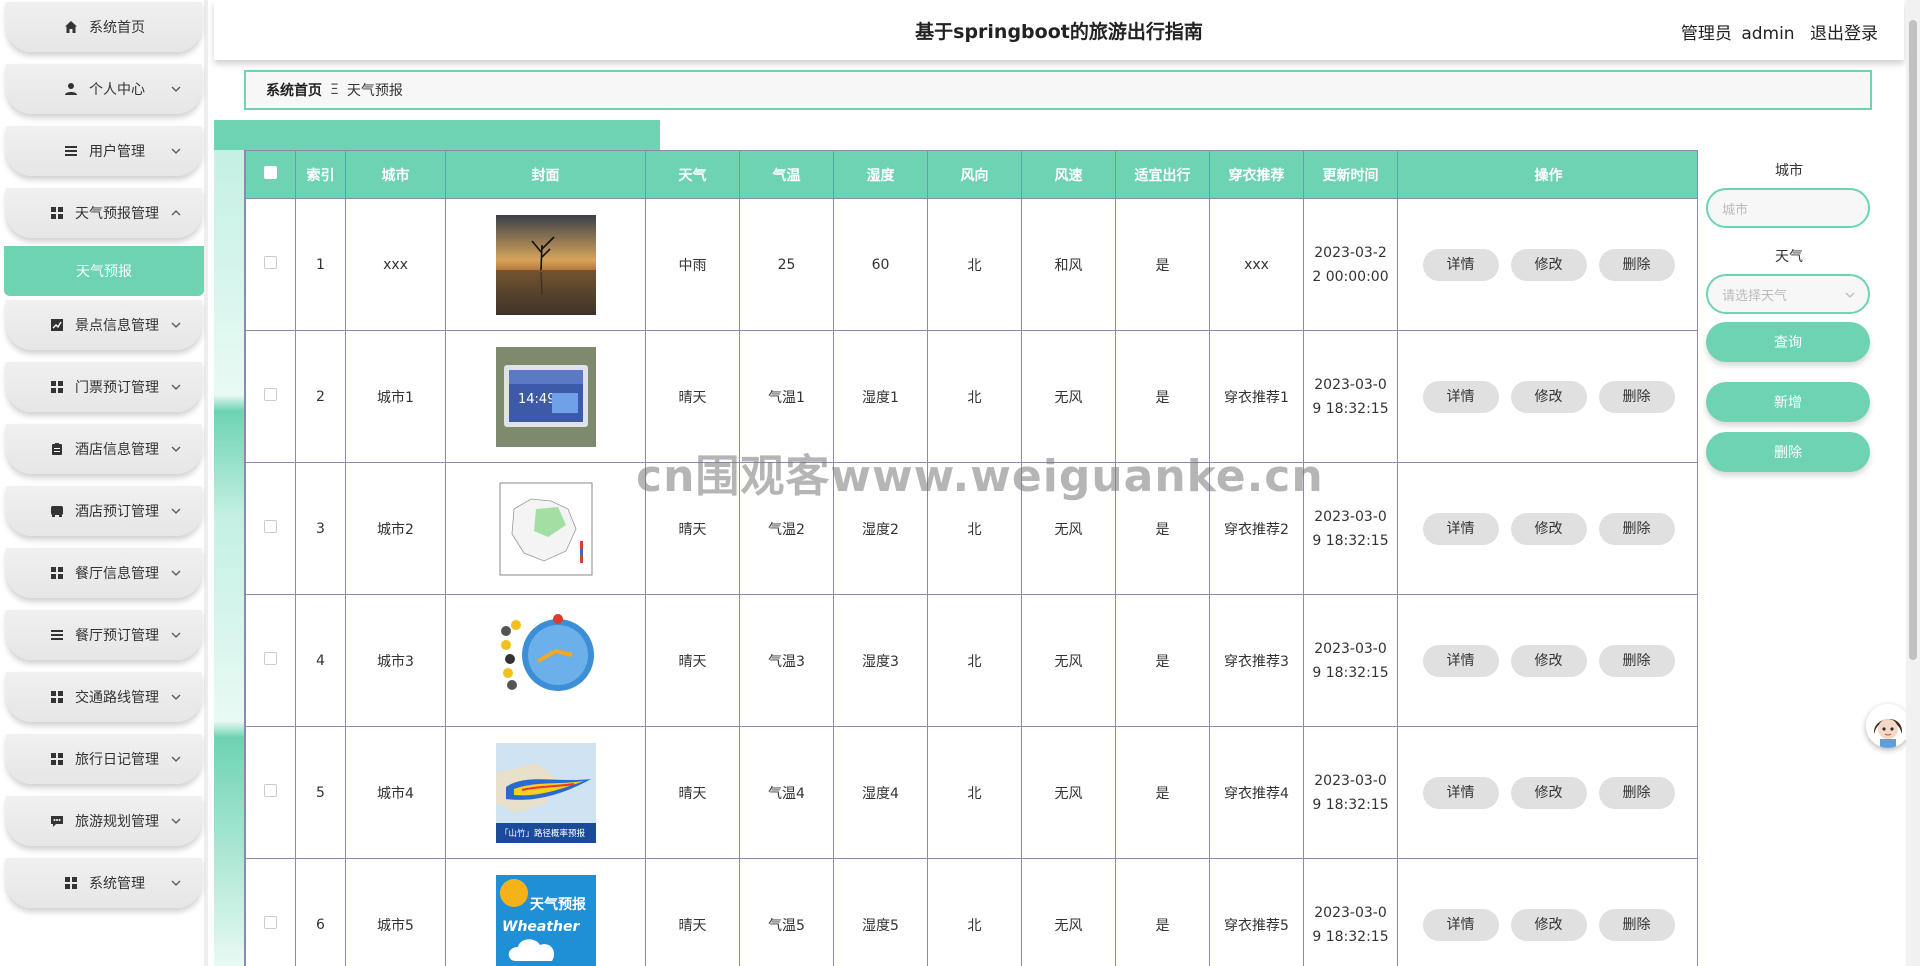 This screenshot has width=1920, height=966. What do you see at coordinates (1350, 912) in the screenshot?
I see `cell-time: 2023-03-09 18:32:15` at bounding box center [1350, 912].